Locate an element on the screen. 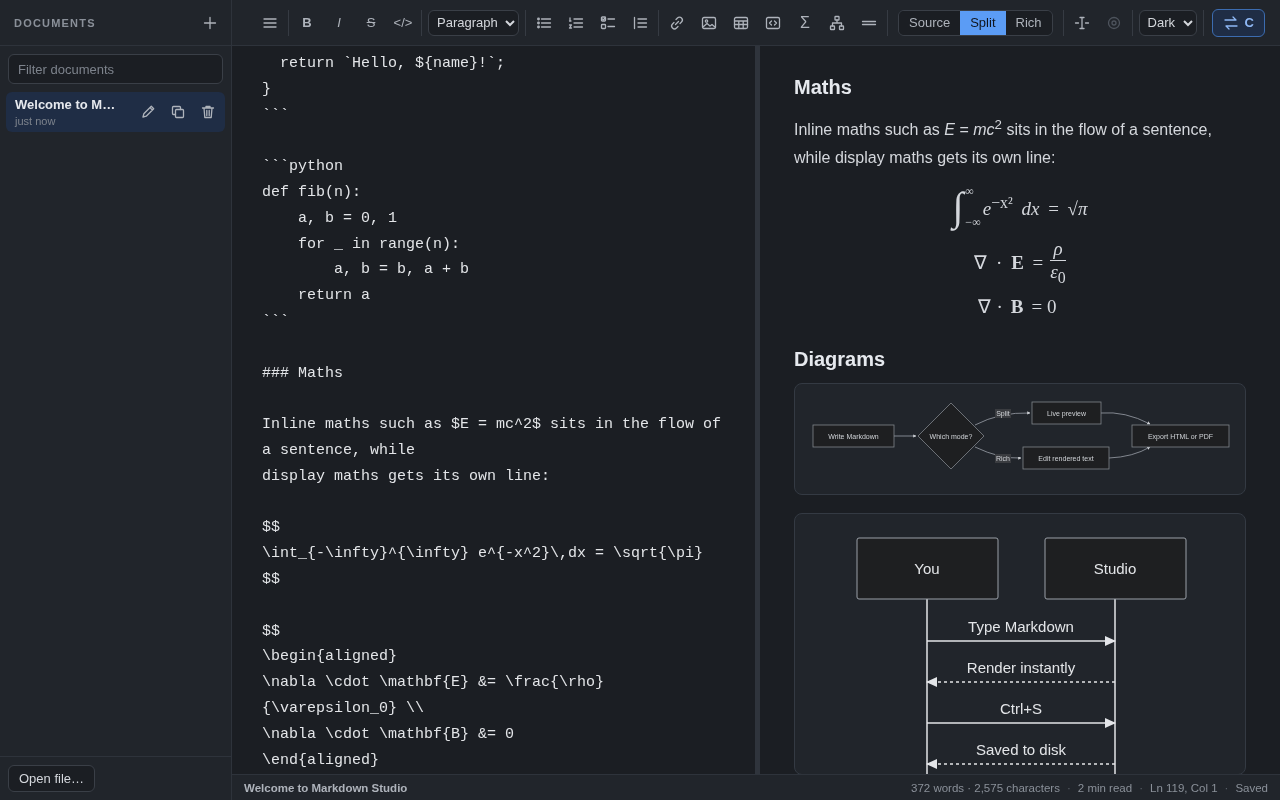 This screenshot has height=800, width=1280. italic-button: I is located at coordinates (339, 22).